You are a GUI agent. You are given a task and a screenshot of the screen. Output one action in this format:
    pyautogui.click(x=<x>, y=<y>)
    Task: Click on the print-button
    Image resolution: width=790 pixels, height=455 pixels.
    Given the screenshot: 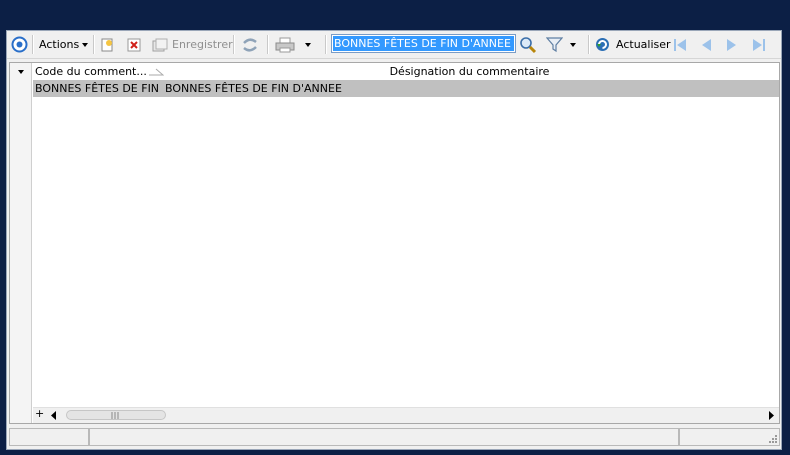 What is the action you would take?
    pyautogui.click(x=293, y=44)
    